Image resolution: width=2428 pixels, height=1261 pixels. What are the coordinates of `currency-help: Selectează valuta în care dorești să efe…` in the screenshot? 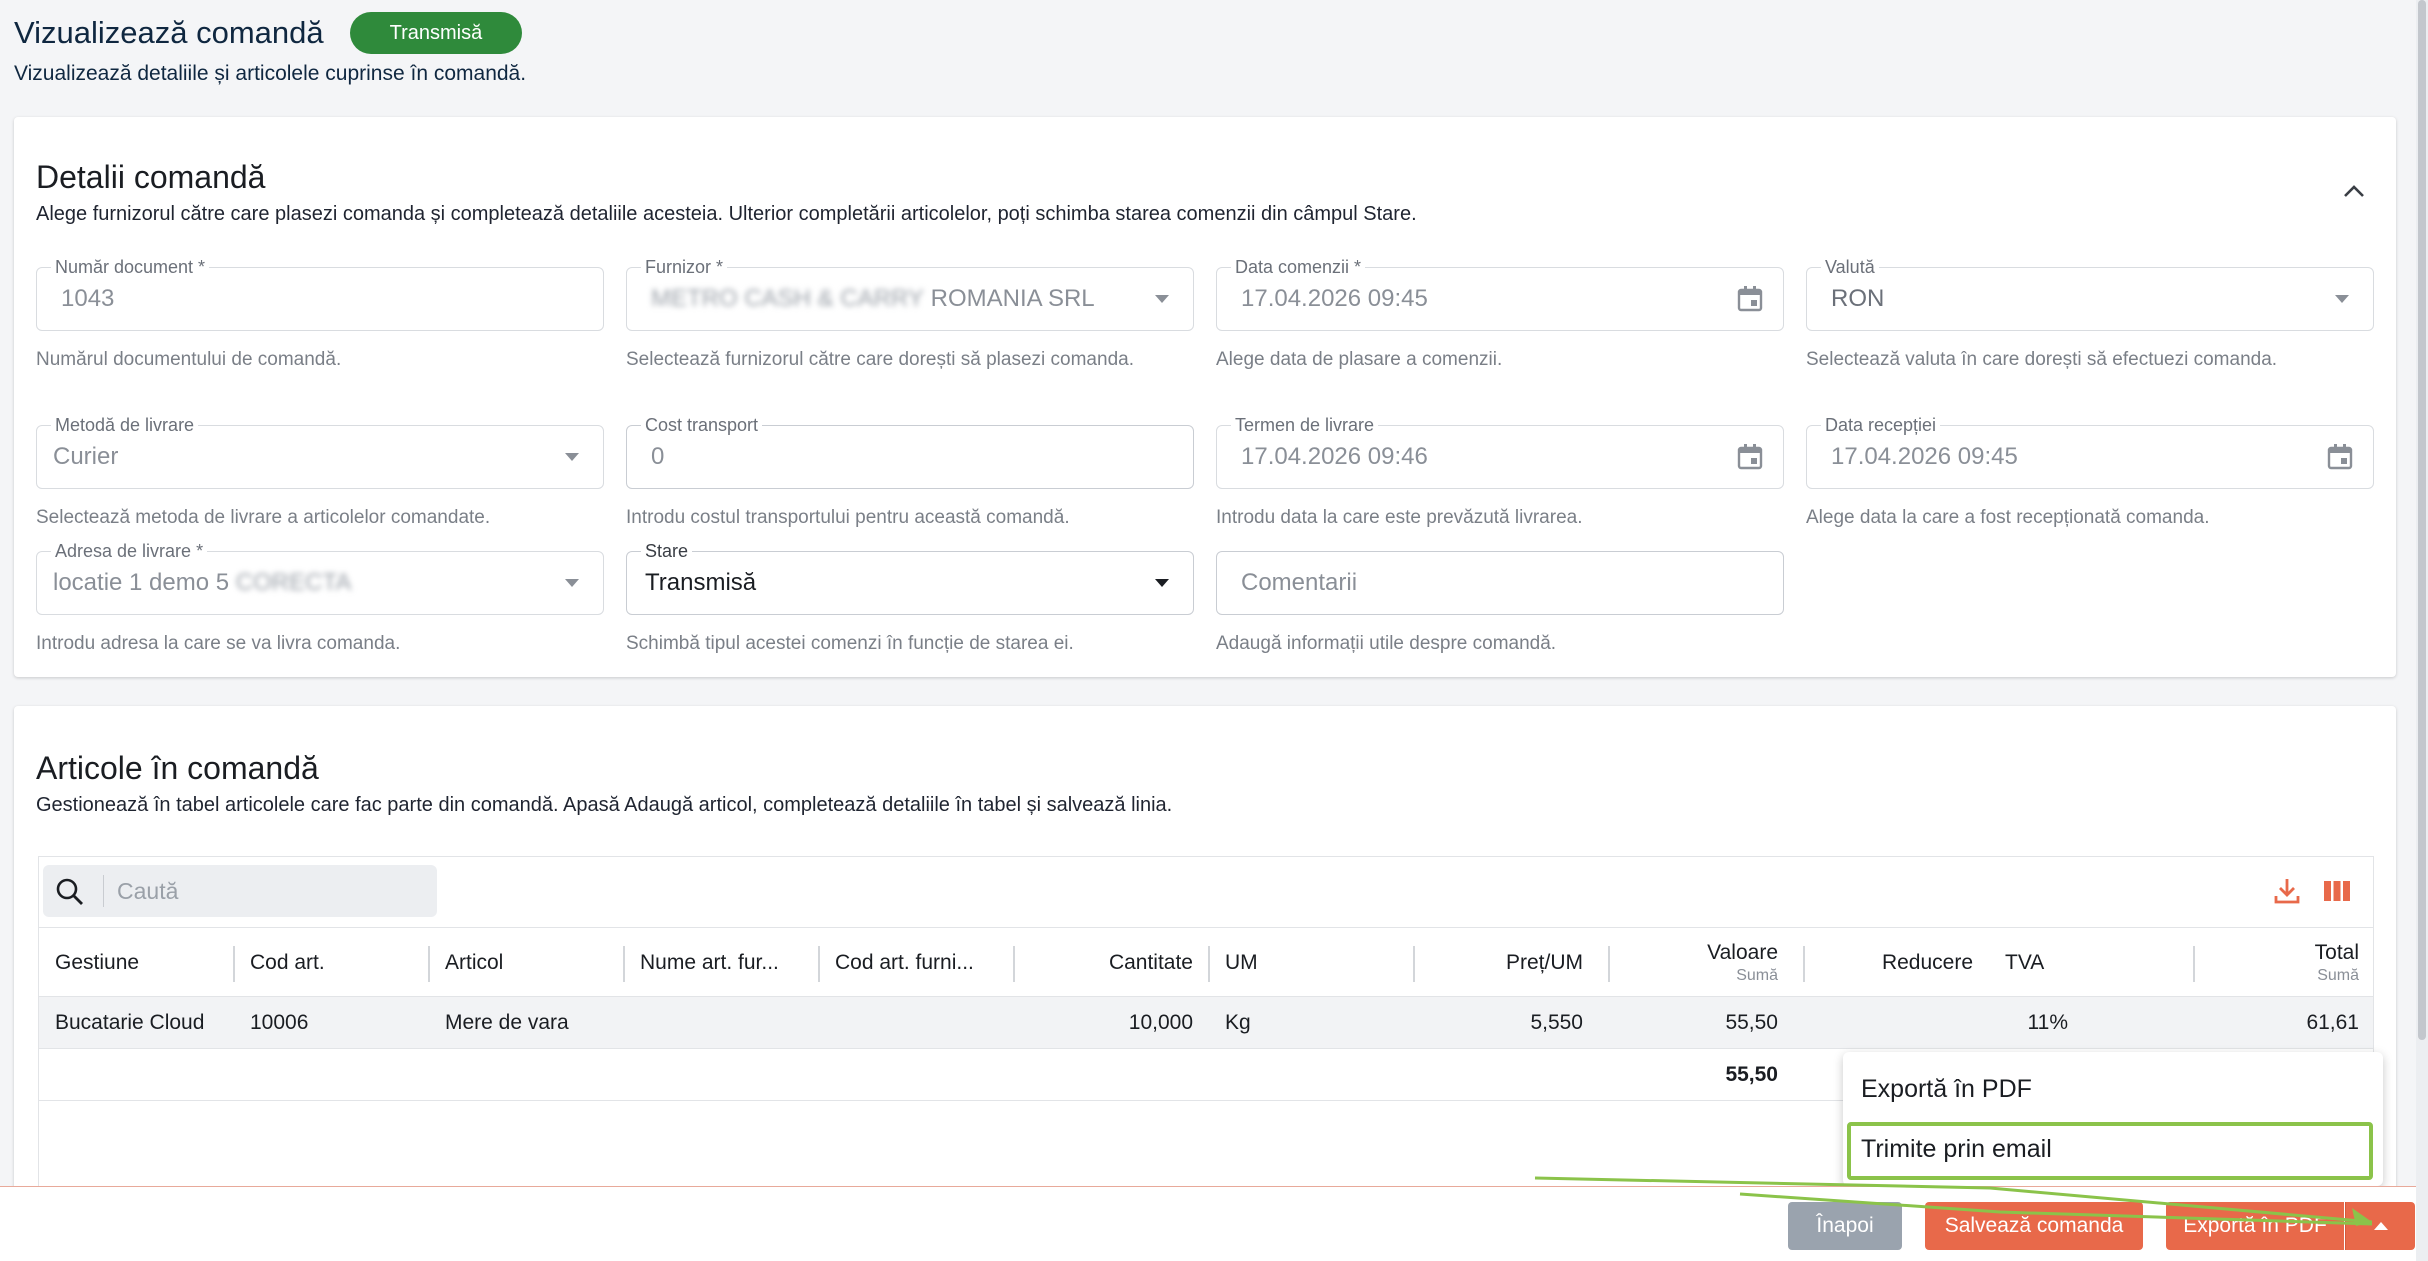 It's located at (2042, 359).